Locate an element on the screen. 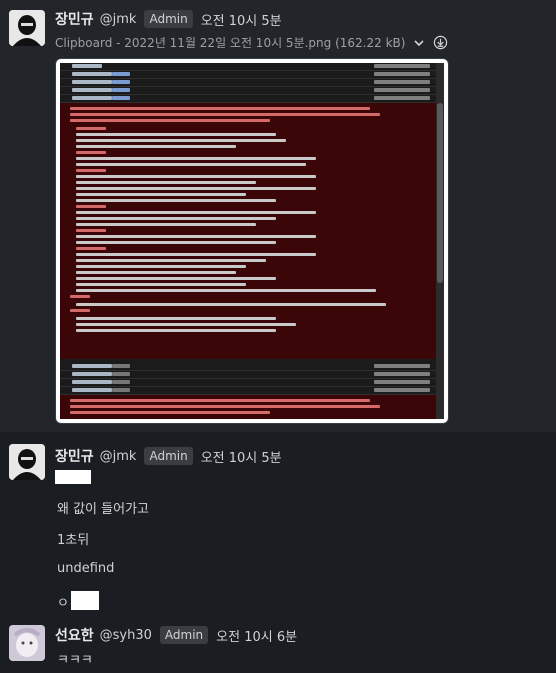  author-handle: @syh30 is located at coordinates (126, 635).